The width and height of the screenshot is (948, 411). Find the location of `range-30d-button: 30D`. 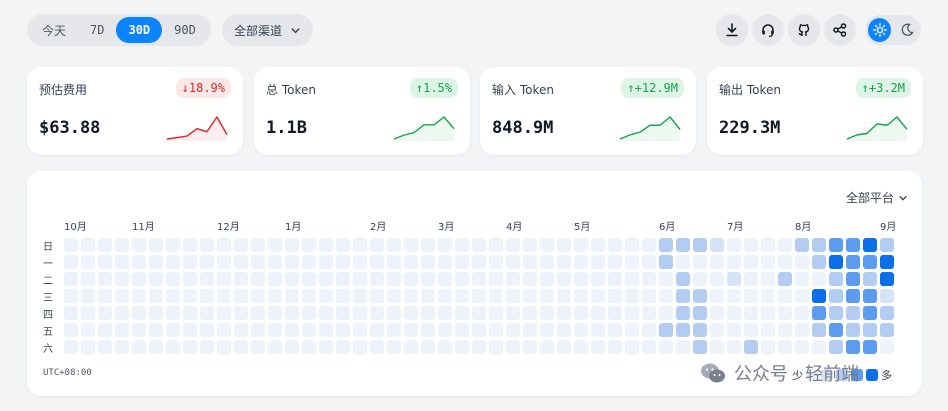

range-30d-button: 30D is located at coordinates (139, 30).